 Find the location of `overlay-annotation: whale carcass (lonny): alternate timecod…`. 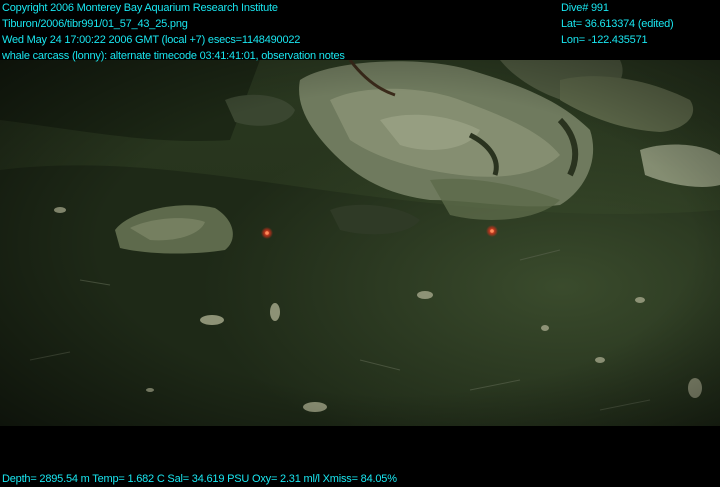

overlay-annotation: whale carcass (lonny): alternate timecod… is located at coordinates (173, 56).